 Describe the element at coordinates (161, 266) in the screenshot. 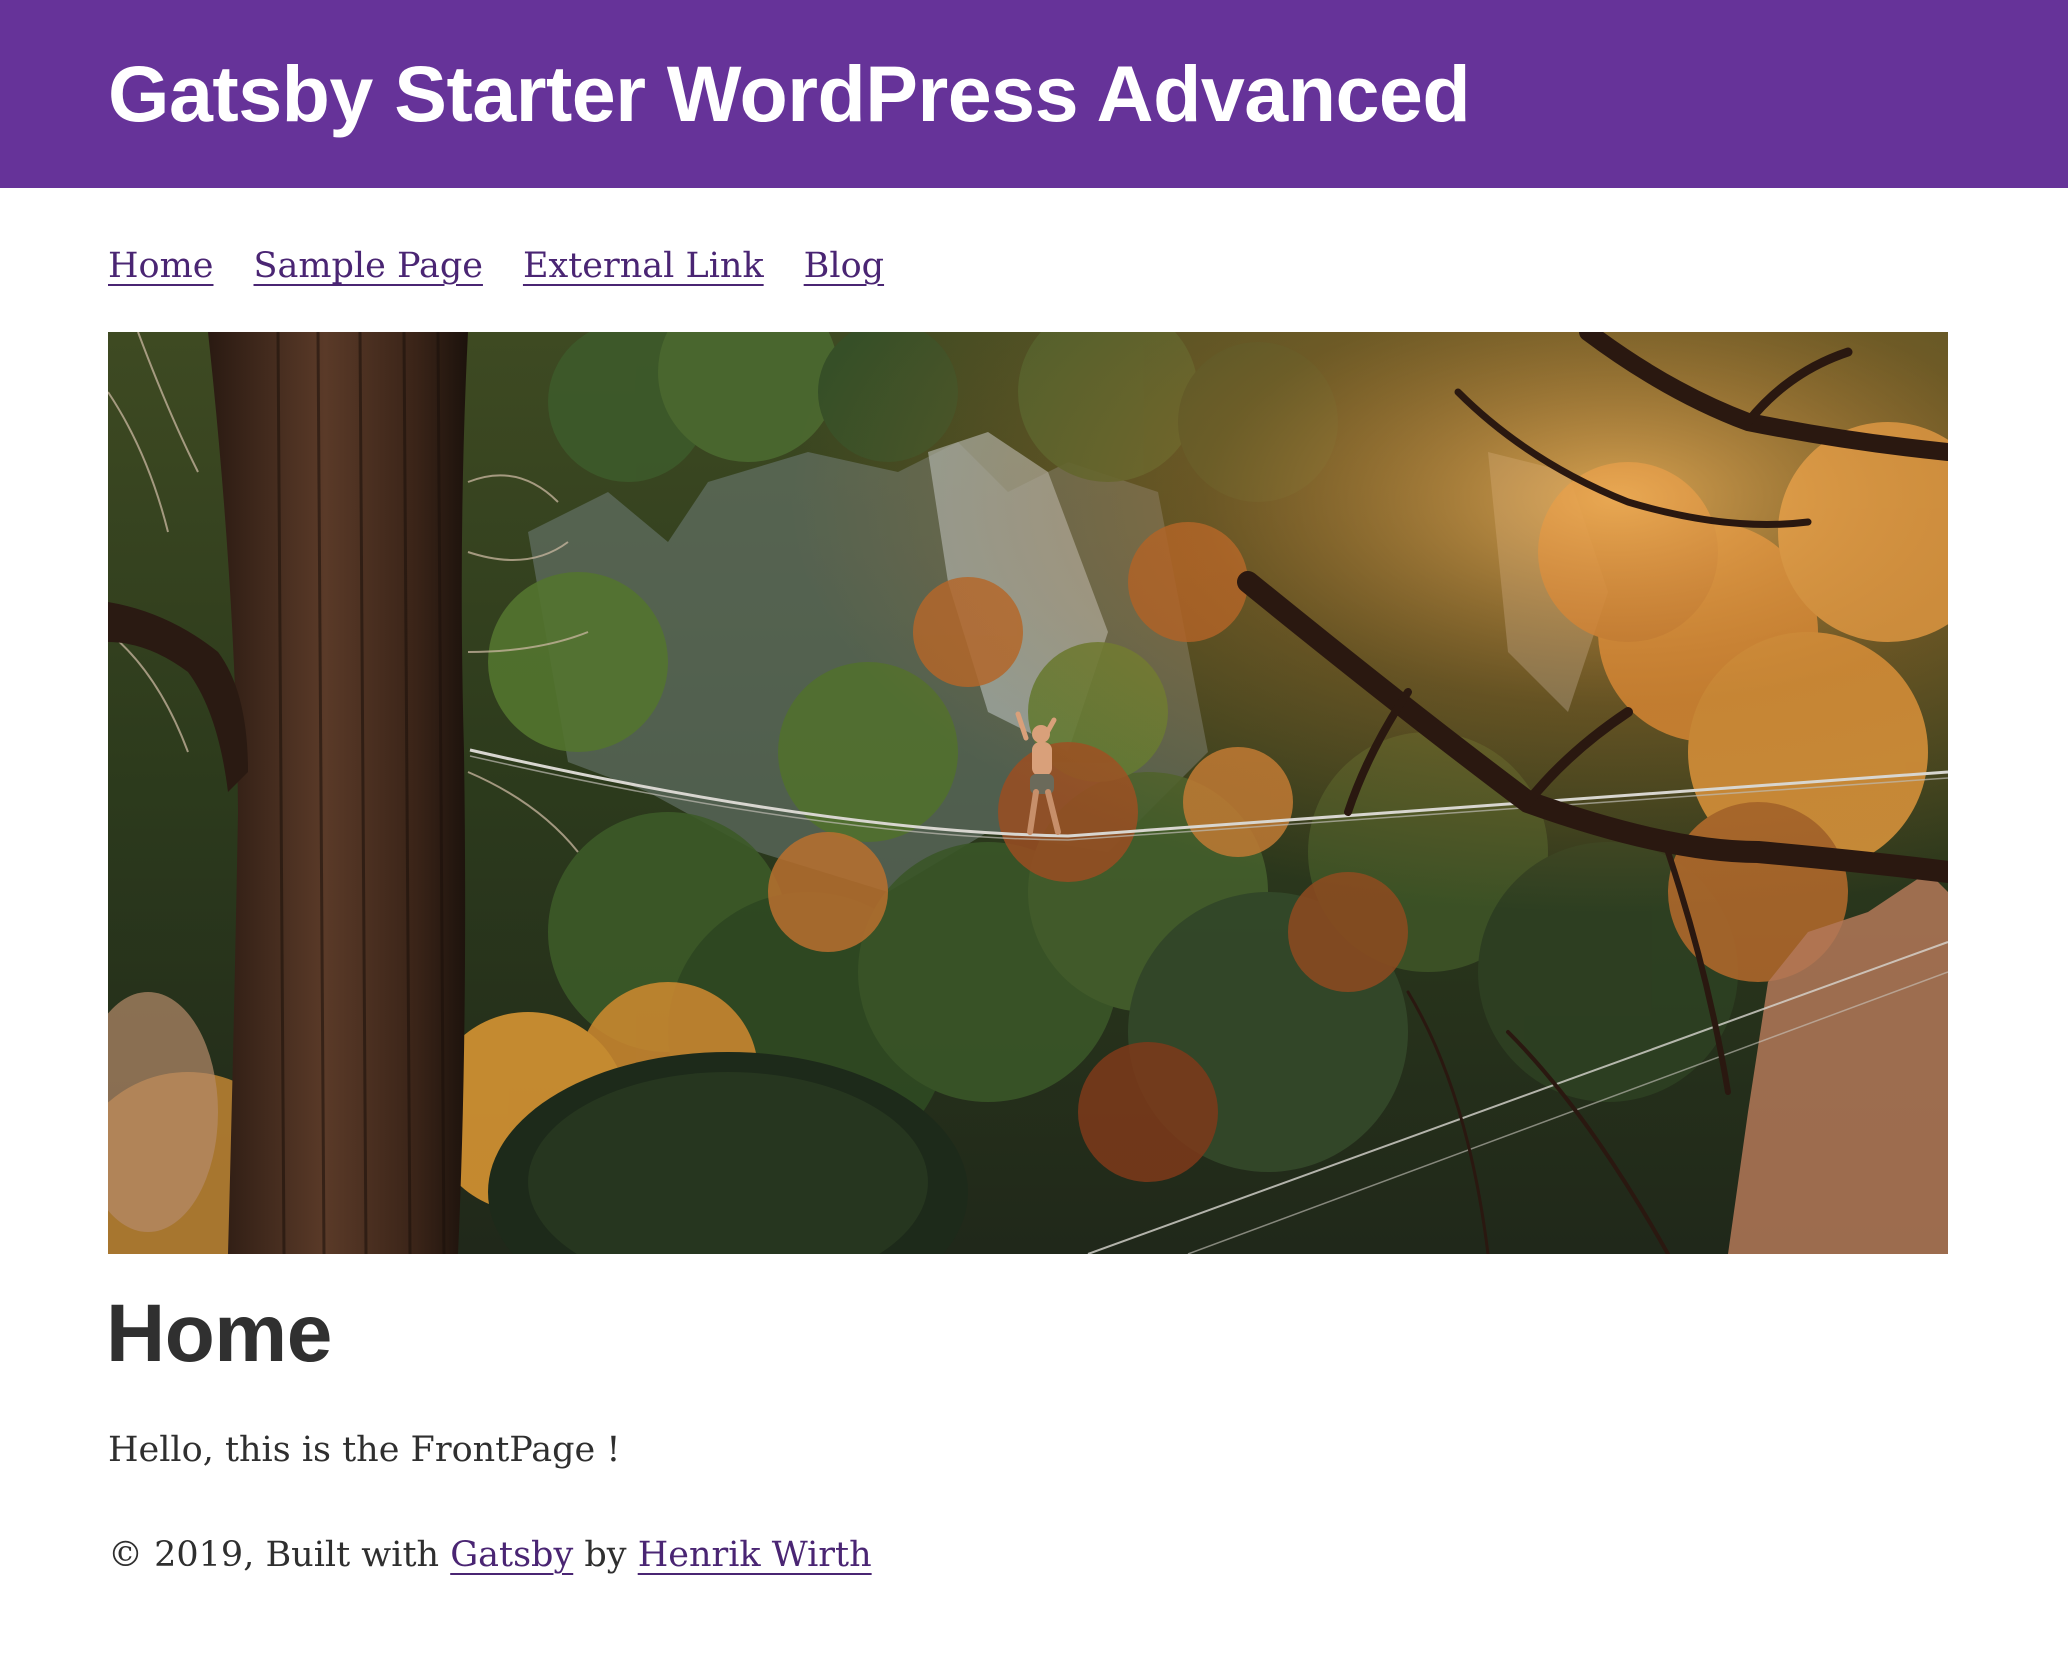

I see `nav-link-home: Home` at that location.